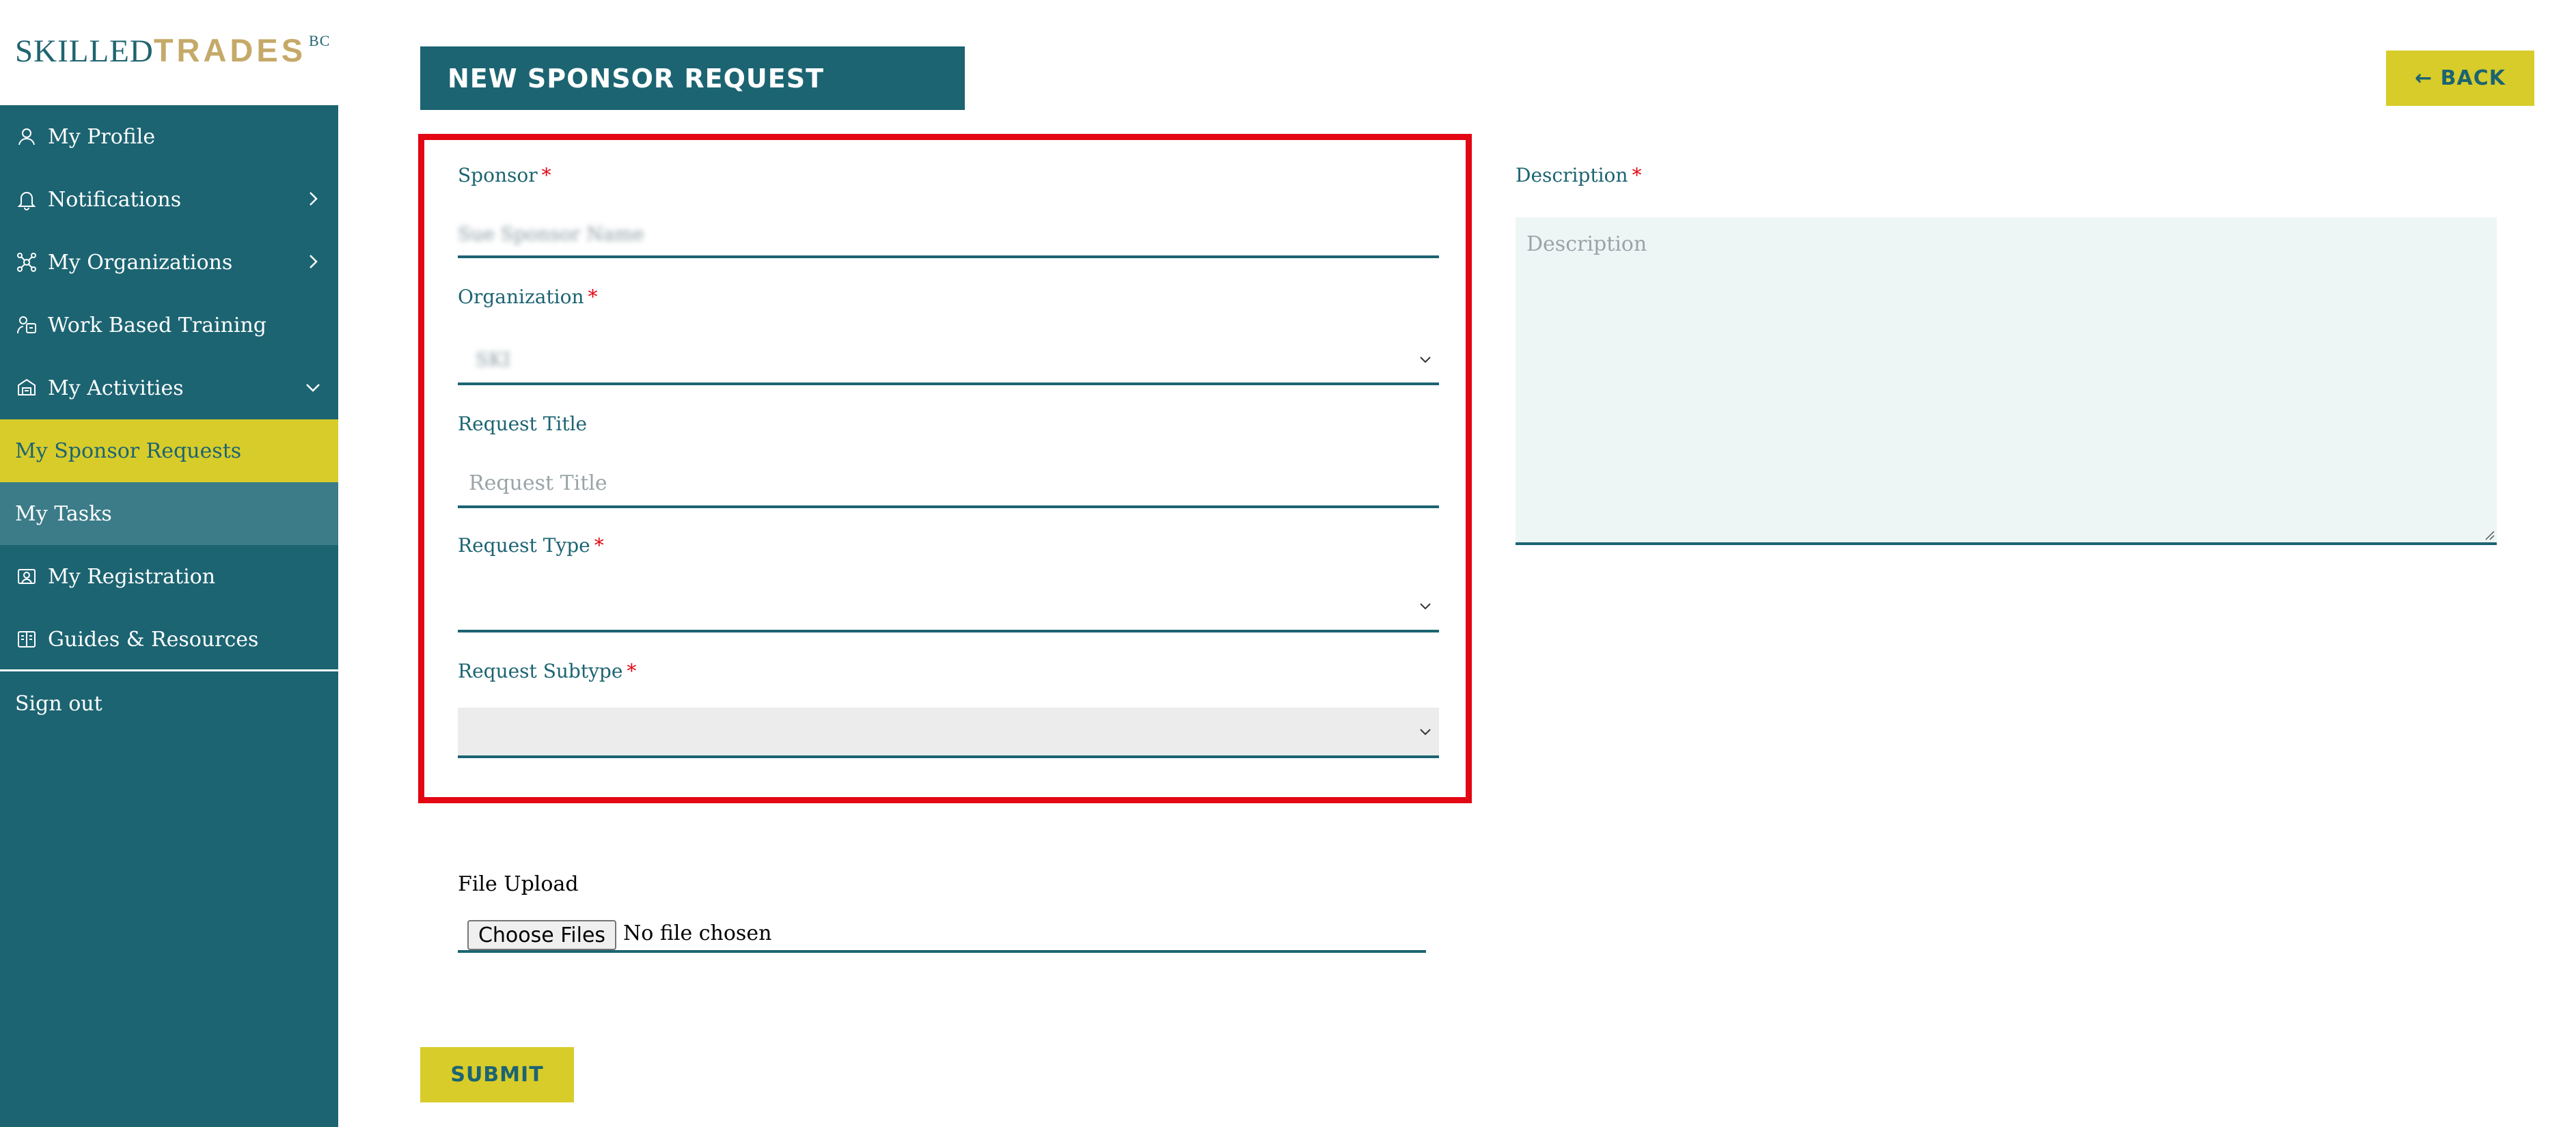 The width and height of the screenshot is (2576, 1127). I want to click on sponsor-value: Sue Sponsor Name, so click(551, 233).